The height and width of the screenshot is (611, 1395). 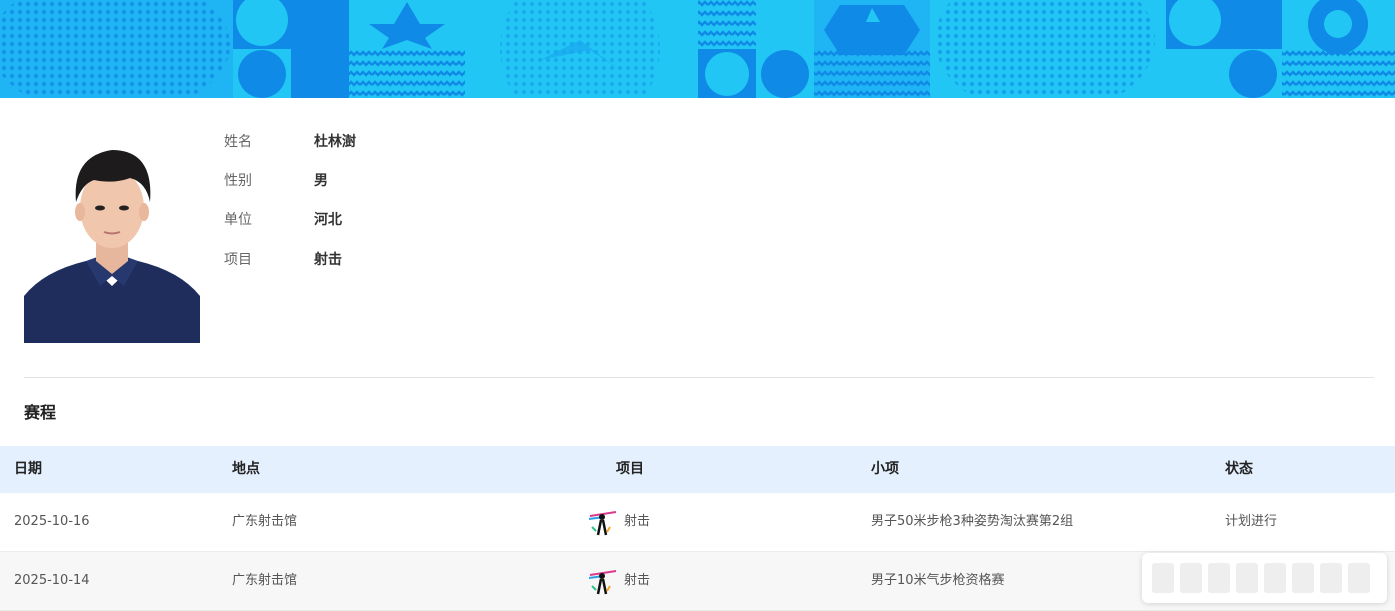 I want to click on info-row-name: 姓名 杜林澍, so click(x=424, y=142).